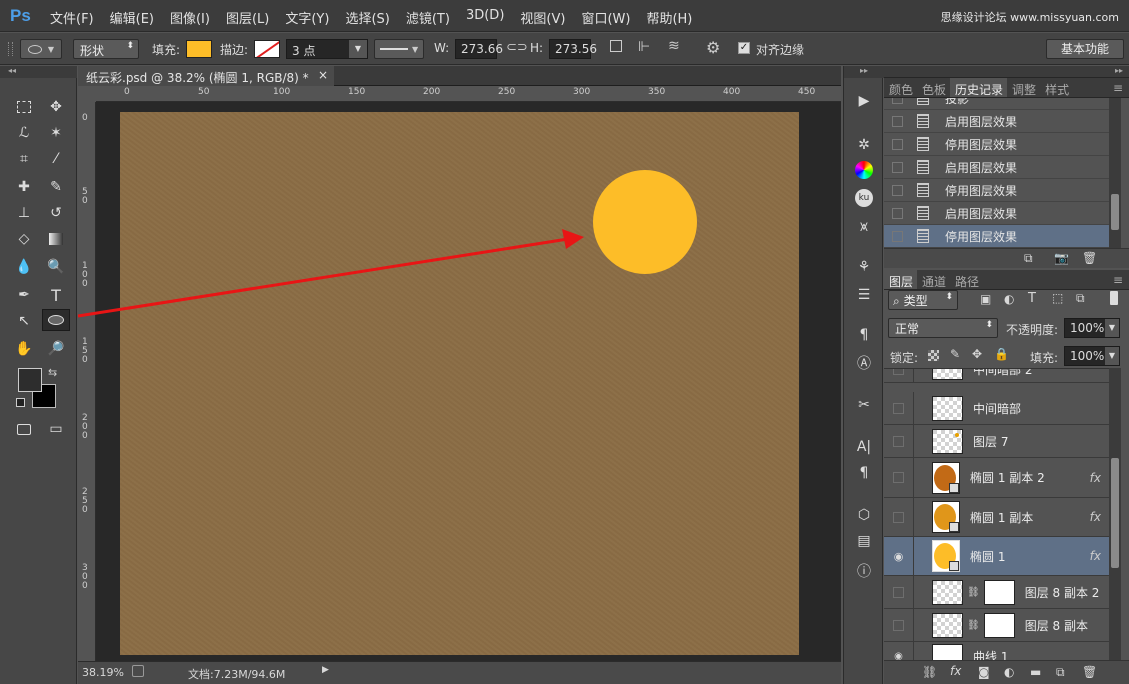 The width and height of the screenshot is (1129, 684). Describe the element at coordinates (864, 101) in the screenshot. I see `play-actions-icon: ▶` at that location.